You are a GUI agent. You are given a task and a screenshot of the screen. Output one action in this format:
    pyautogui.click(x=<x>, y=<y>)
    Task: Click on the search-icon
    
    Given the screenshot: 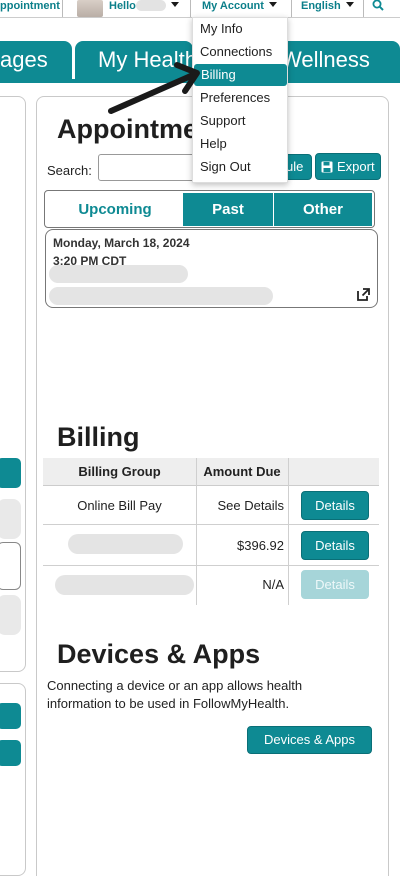 What is the action you would take?
    pyautogui.click(x=378, y=8)
    